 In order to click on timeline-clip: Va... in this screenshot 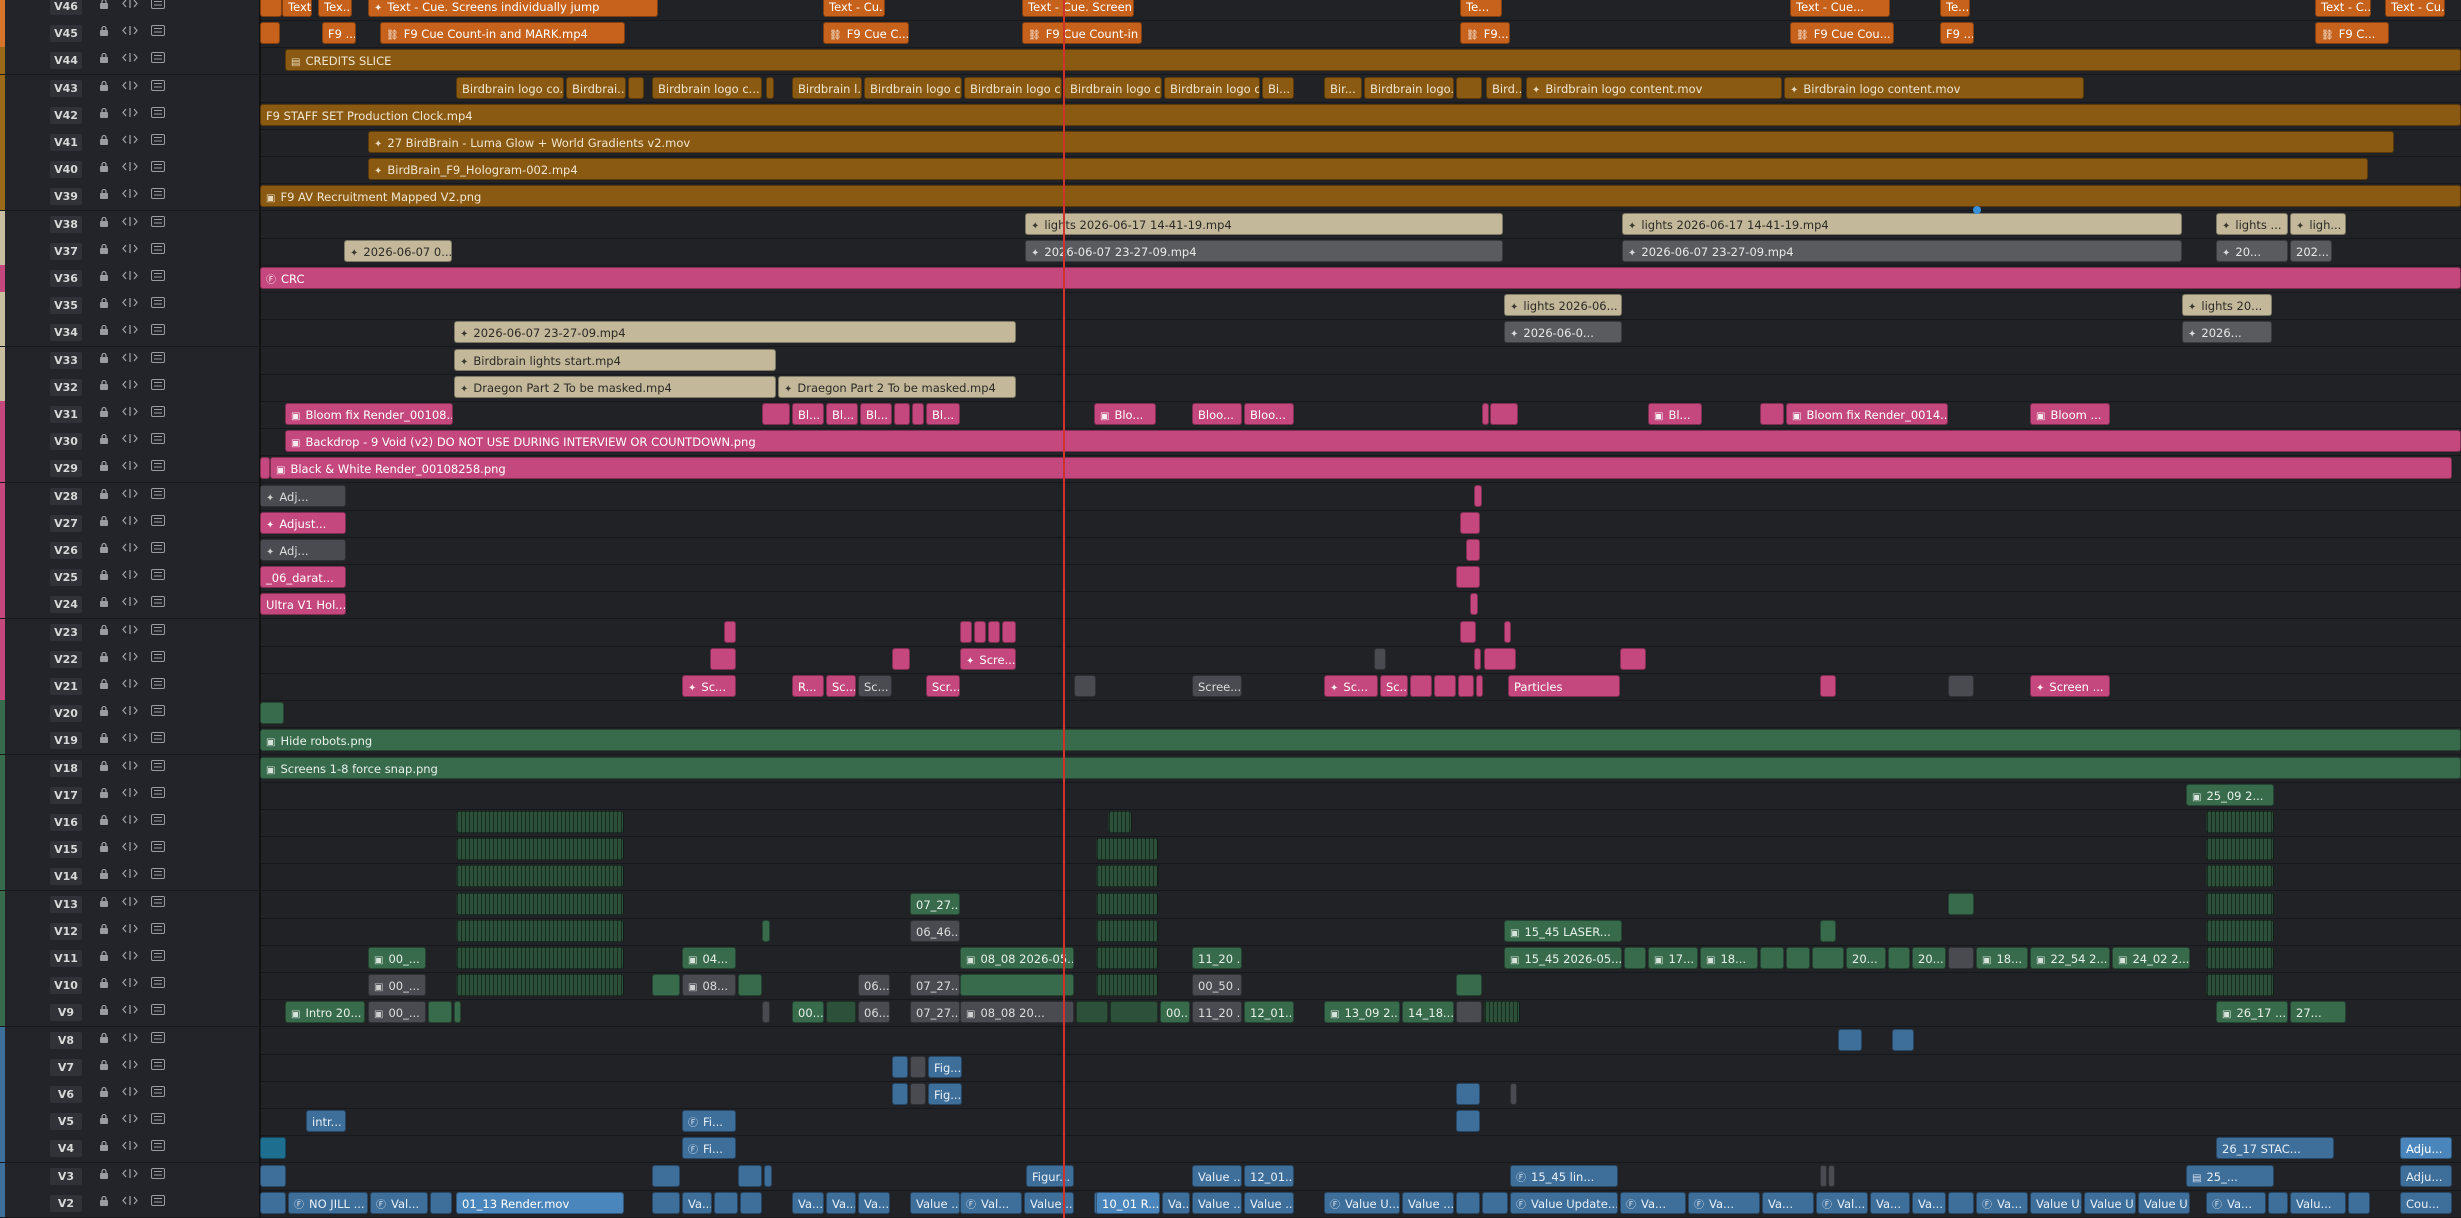, I will do `click(808, 1202)`.